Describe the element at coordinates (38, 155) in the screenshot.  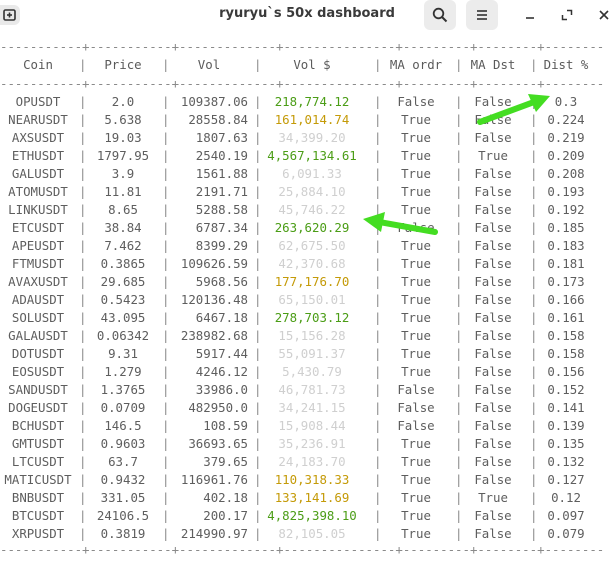
I see `coin-cell: ETHUSDT` at that location.